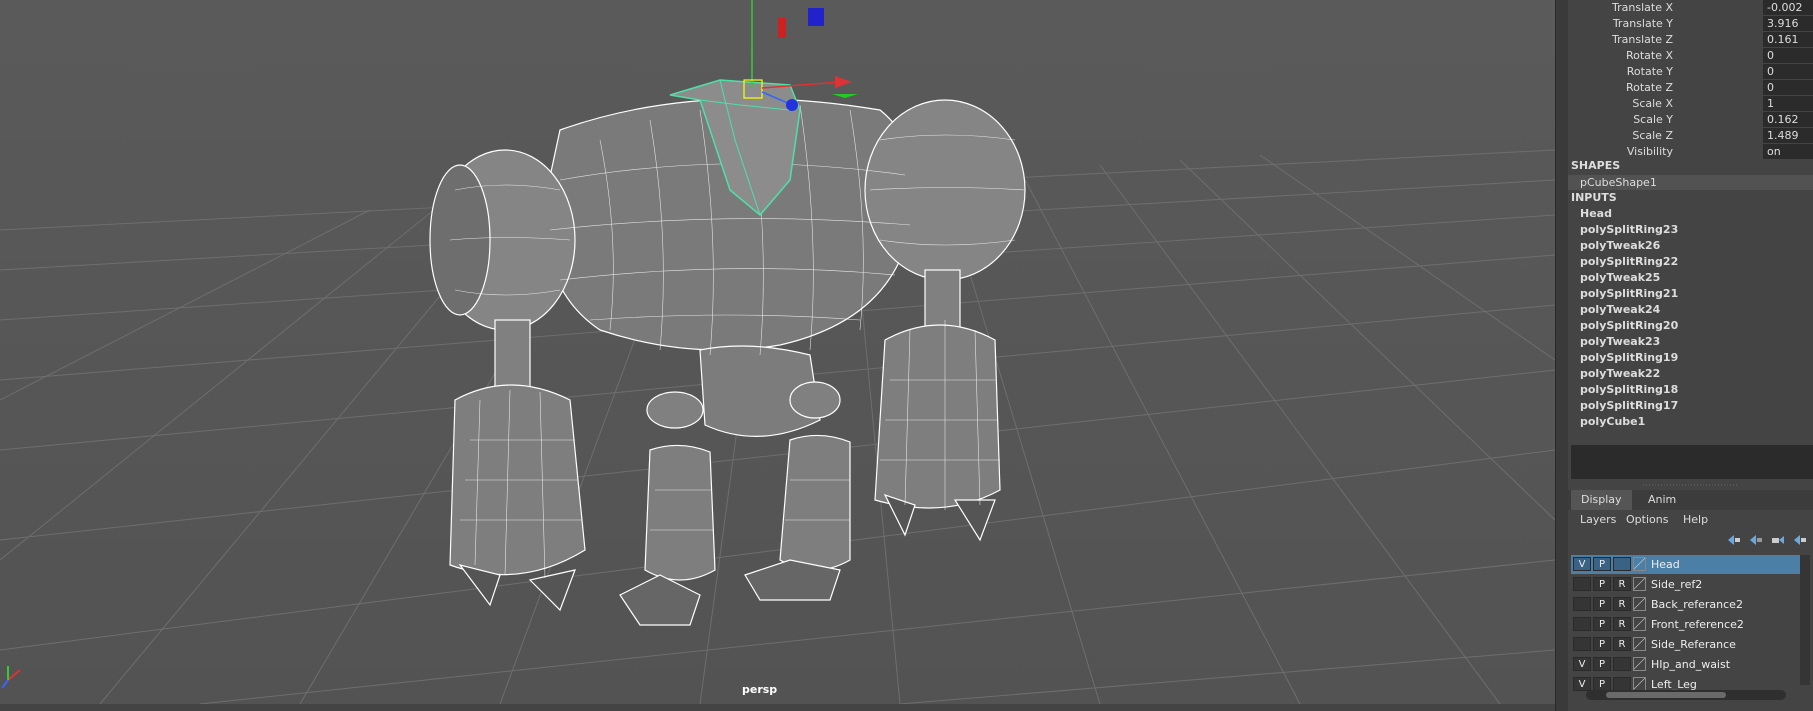 The width and height of the screenshot is (1813, 711). What do you see at coordinates (1666, 695) in the screenshot?
I see `scrollbar-thumb` at bounding box center [1666, 695].